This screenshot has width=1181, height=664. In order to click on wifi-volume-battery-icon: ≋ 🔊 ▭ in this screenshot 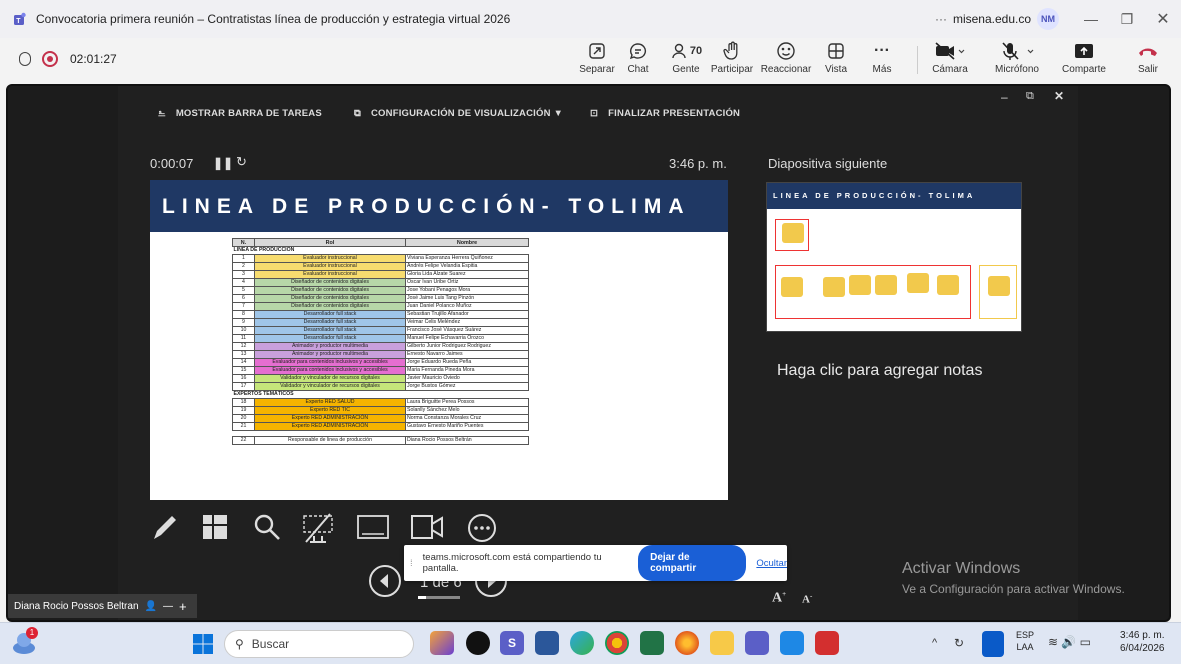, I will do `click(1069, 642)`.